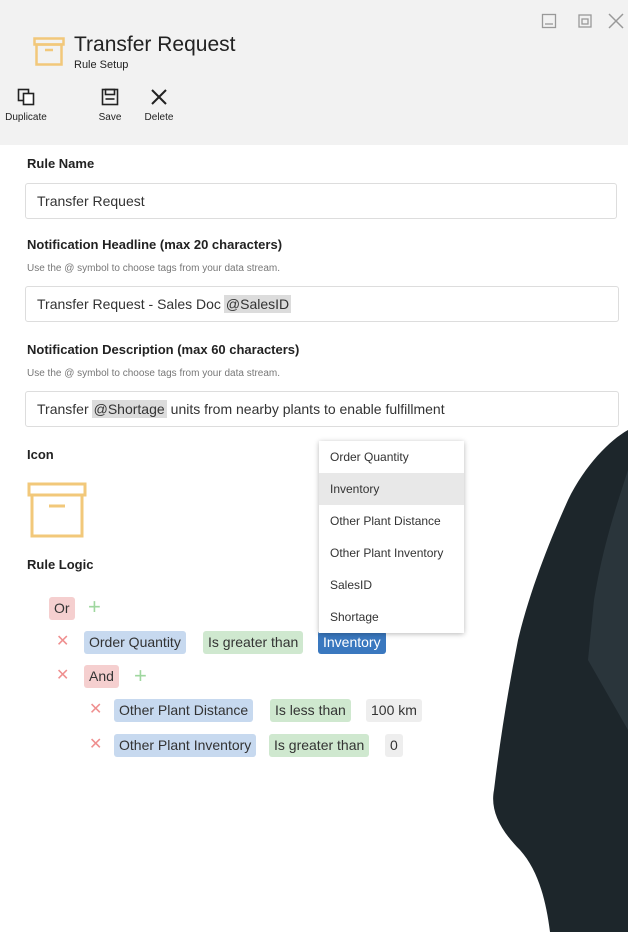 This screenshot has height=937, width=628. I want to click on save-button: Save, so click(110, 105).